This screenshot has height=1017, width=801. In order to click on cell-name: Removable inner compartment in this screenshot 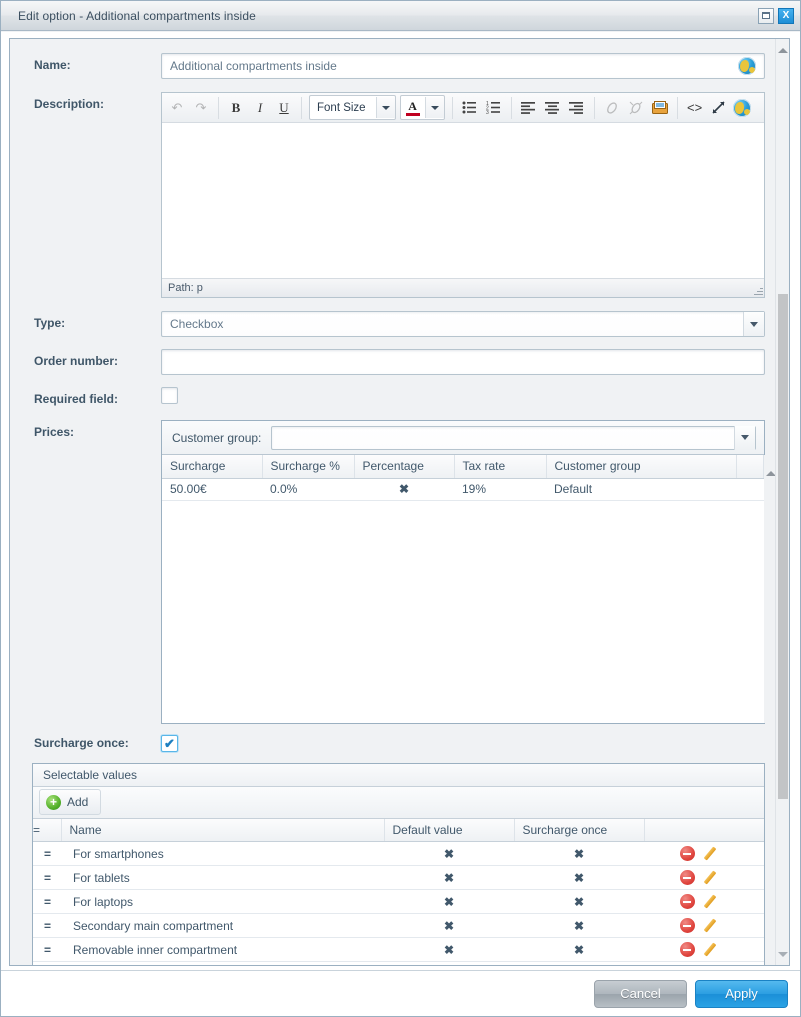, I will do `click(222, 949)`.